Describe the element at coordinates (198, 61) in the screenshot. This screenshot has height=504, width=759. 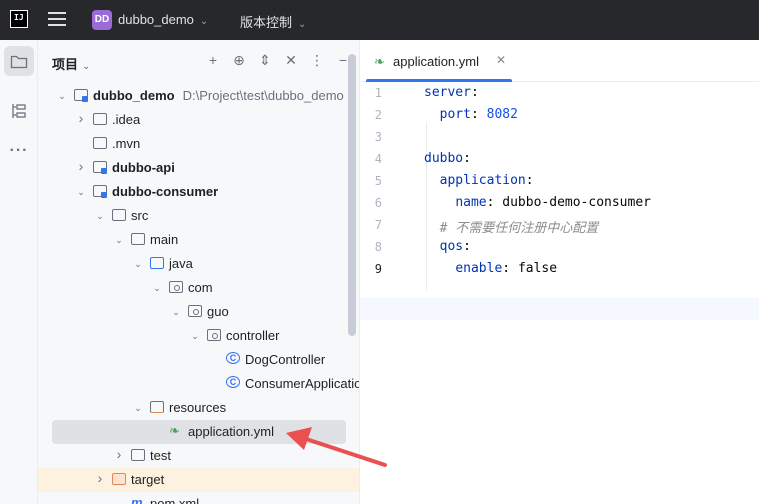
I see `project-panel-header: 项目 ⌄ + ⊕ ⇕ ✕ ⋮ −` at that location.